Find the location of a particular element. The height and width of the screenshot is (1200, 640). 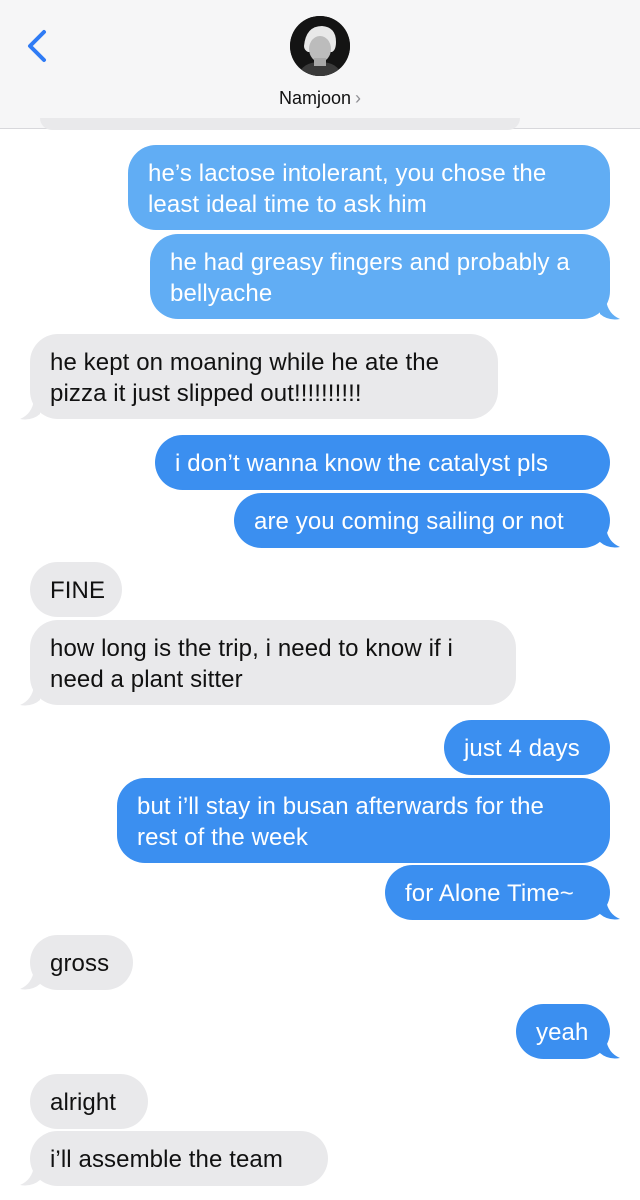

message-bubble-received: gross is located at coordinates (81, 962).